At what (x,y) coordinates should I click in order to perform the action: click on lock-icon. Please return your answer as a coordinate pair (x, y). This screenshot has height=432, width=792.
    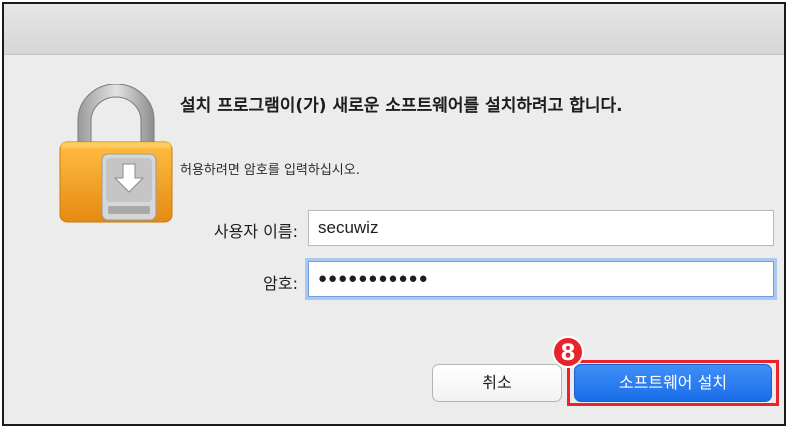
    Looking at the image, I should click on (116, 153).